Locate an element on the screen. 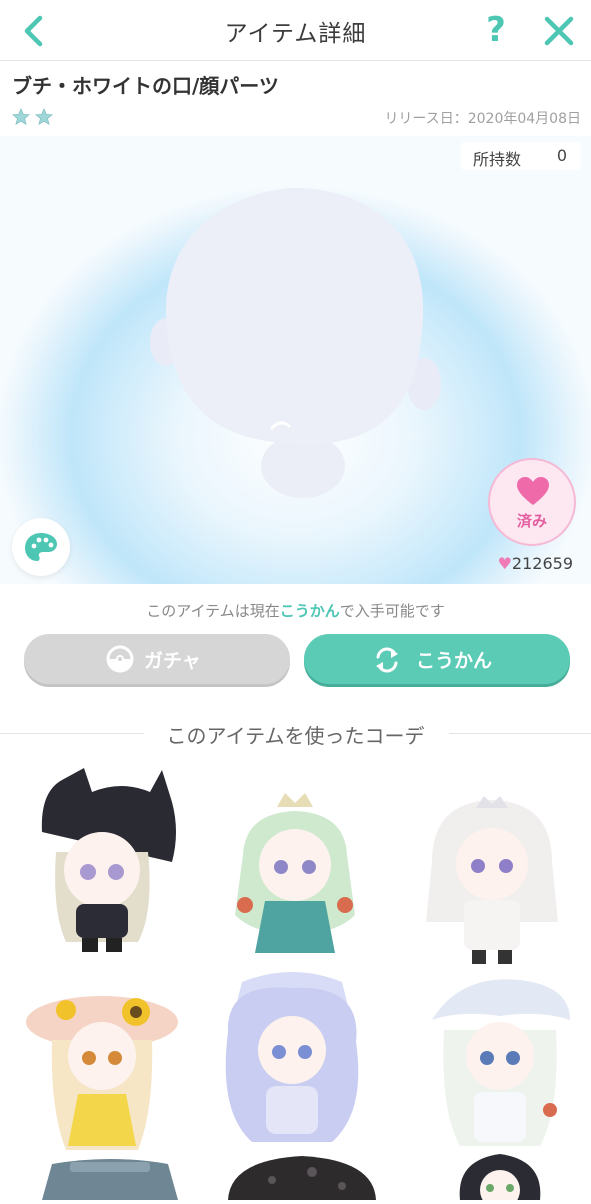 The width and height of the screenshot is (591, 1204). gacha-button: ガチャ is located at coordinates (157, 659).